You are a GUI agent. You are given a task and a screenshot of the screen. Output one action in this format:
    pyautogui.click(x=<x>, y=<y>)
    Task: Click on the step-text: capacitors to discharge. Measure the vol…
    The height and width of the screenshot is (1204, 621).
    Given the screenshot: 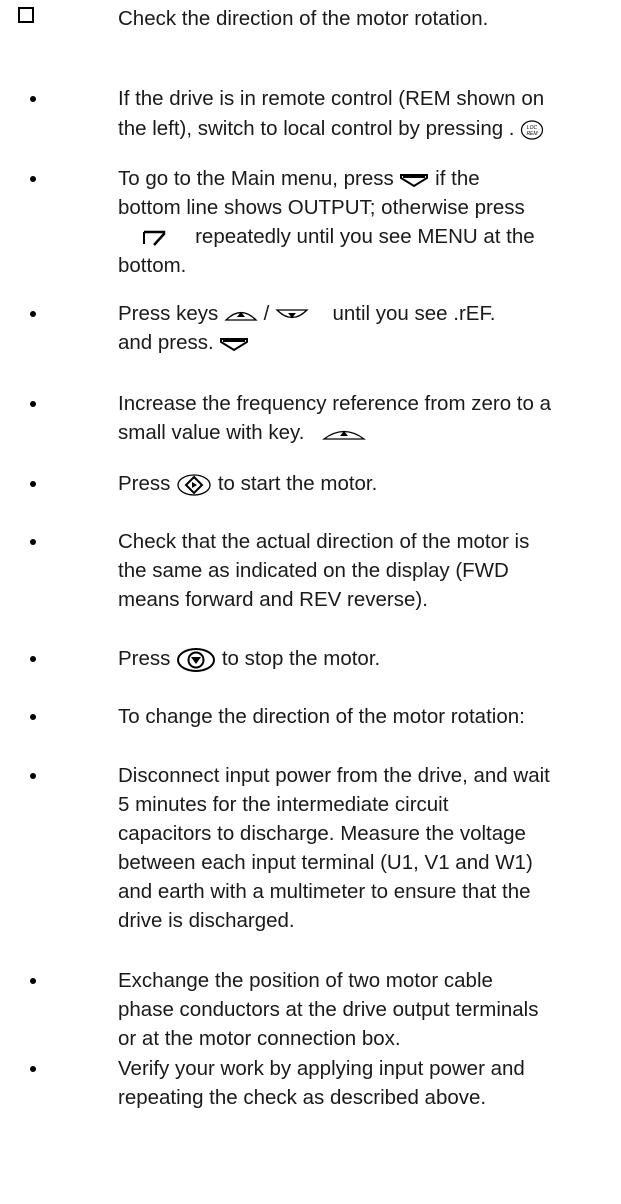 What is the action you would take?
    pyautogui.click(x=322, y=833)
    